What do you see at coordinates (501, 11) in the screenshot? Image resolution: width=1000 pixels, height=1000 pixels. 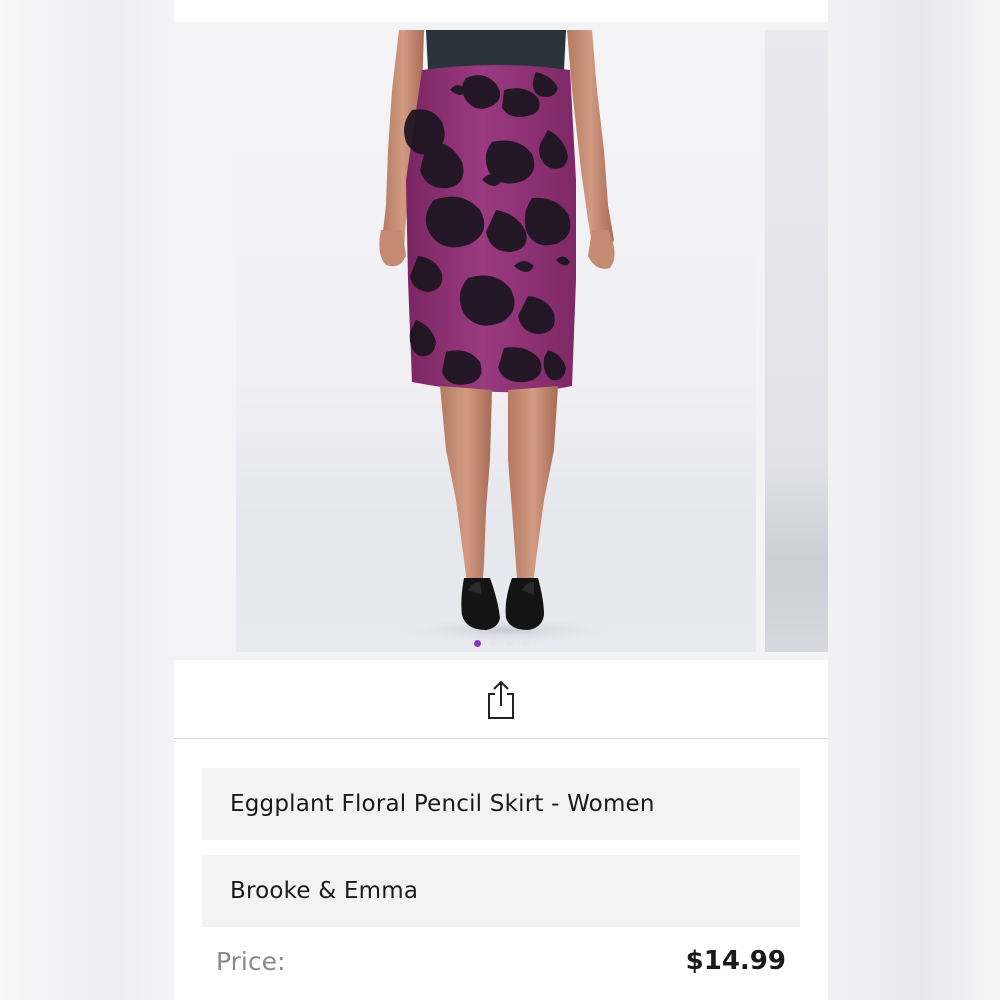 I see `top-strip` at bounding box center [501, 11].